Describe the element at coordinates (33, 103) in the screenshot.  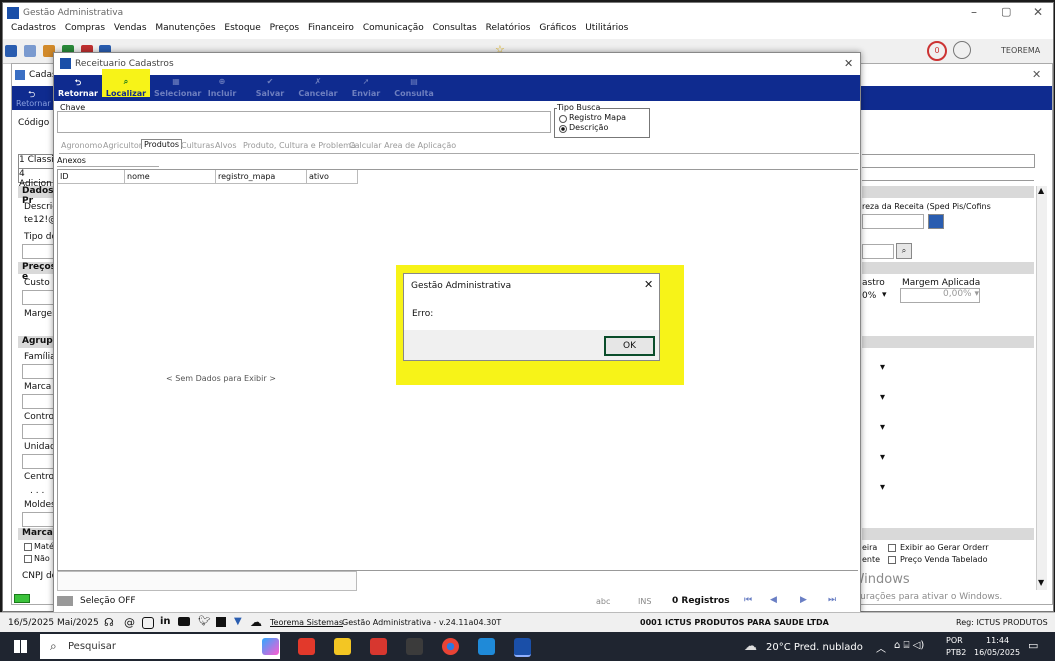
I see `cadastro-retornar-button: Retornar` at that location.